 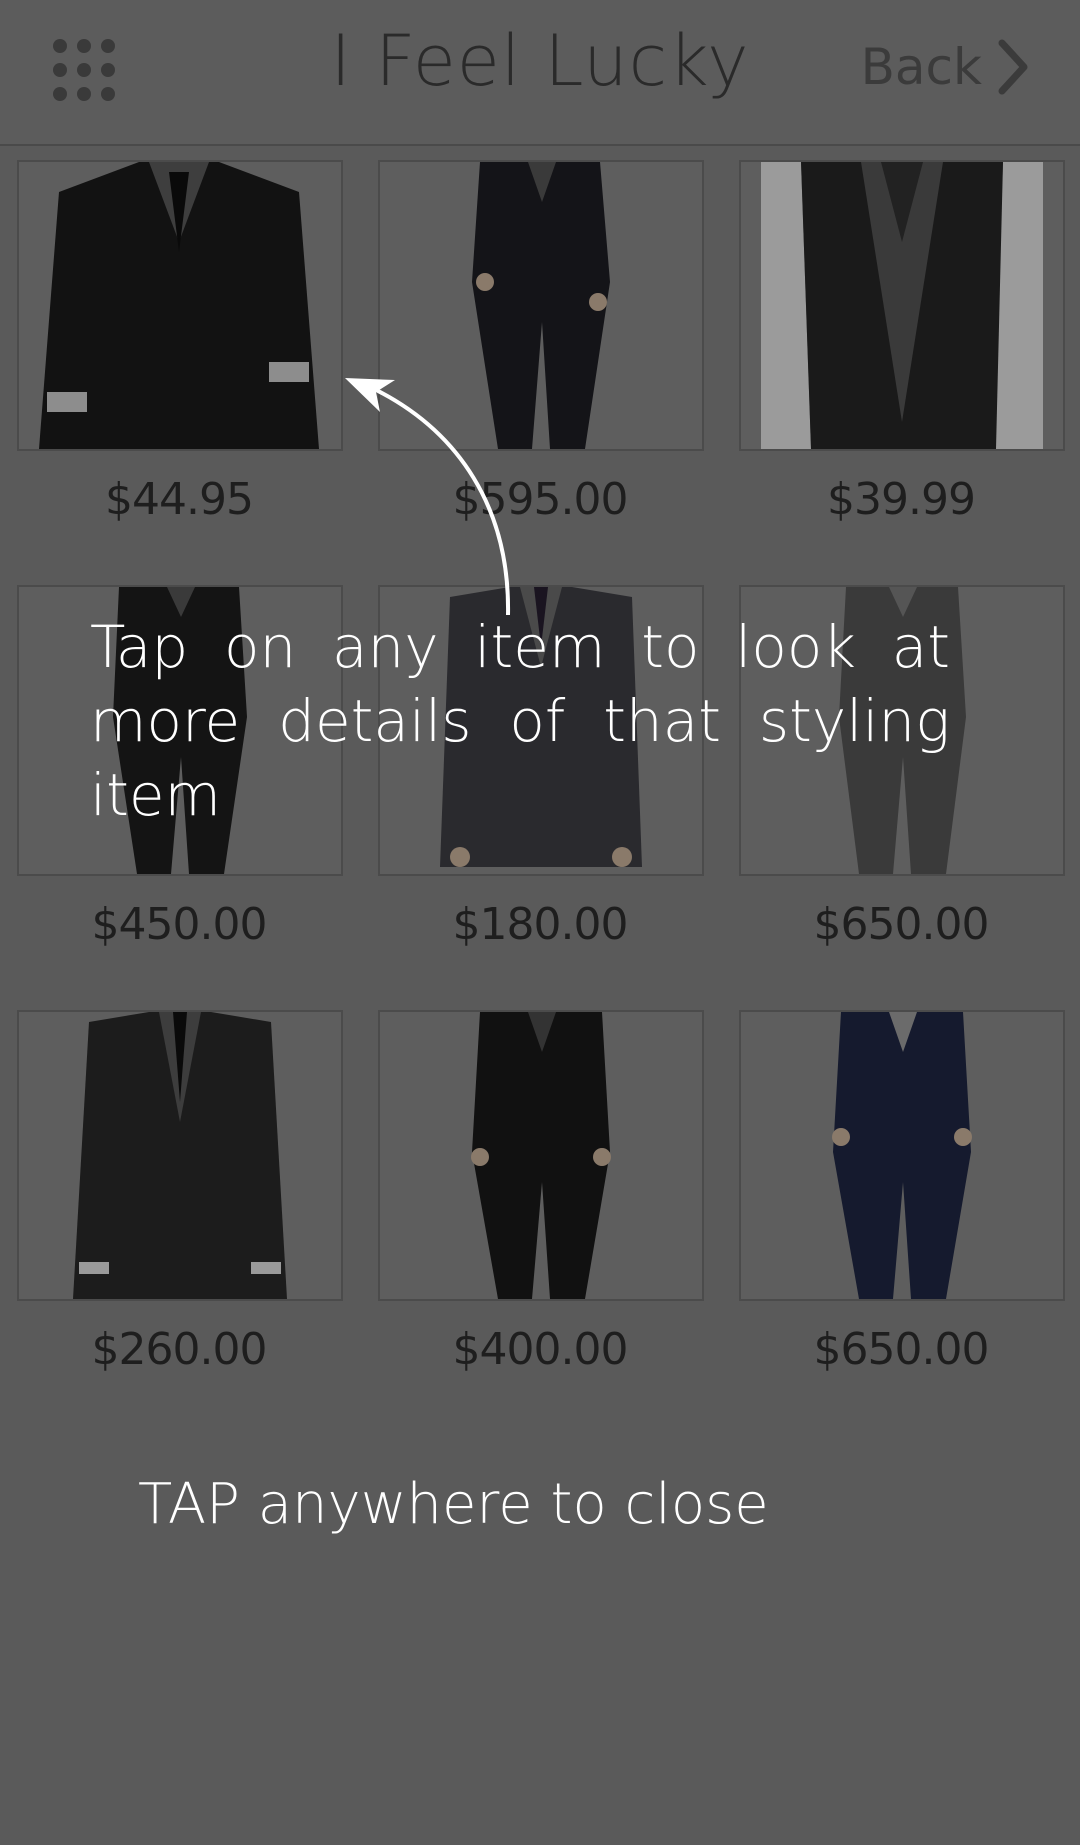 I want to click on product-card: $400.00, so click(x=541, y=1222).